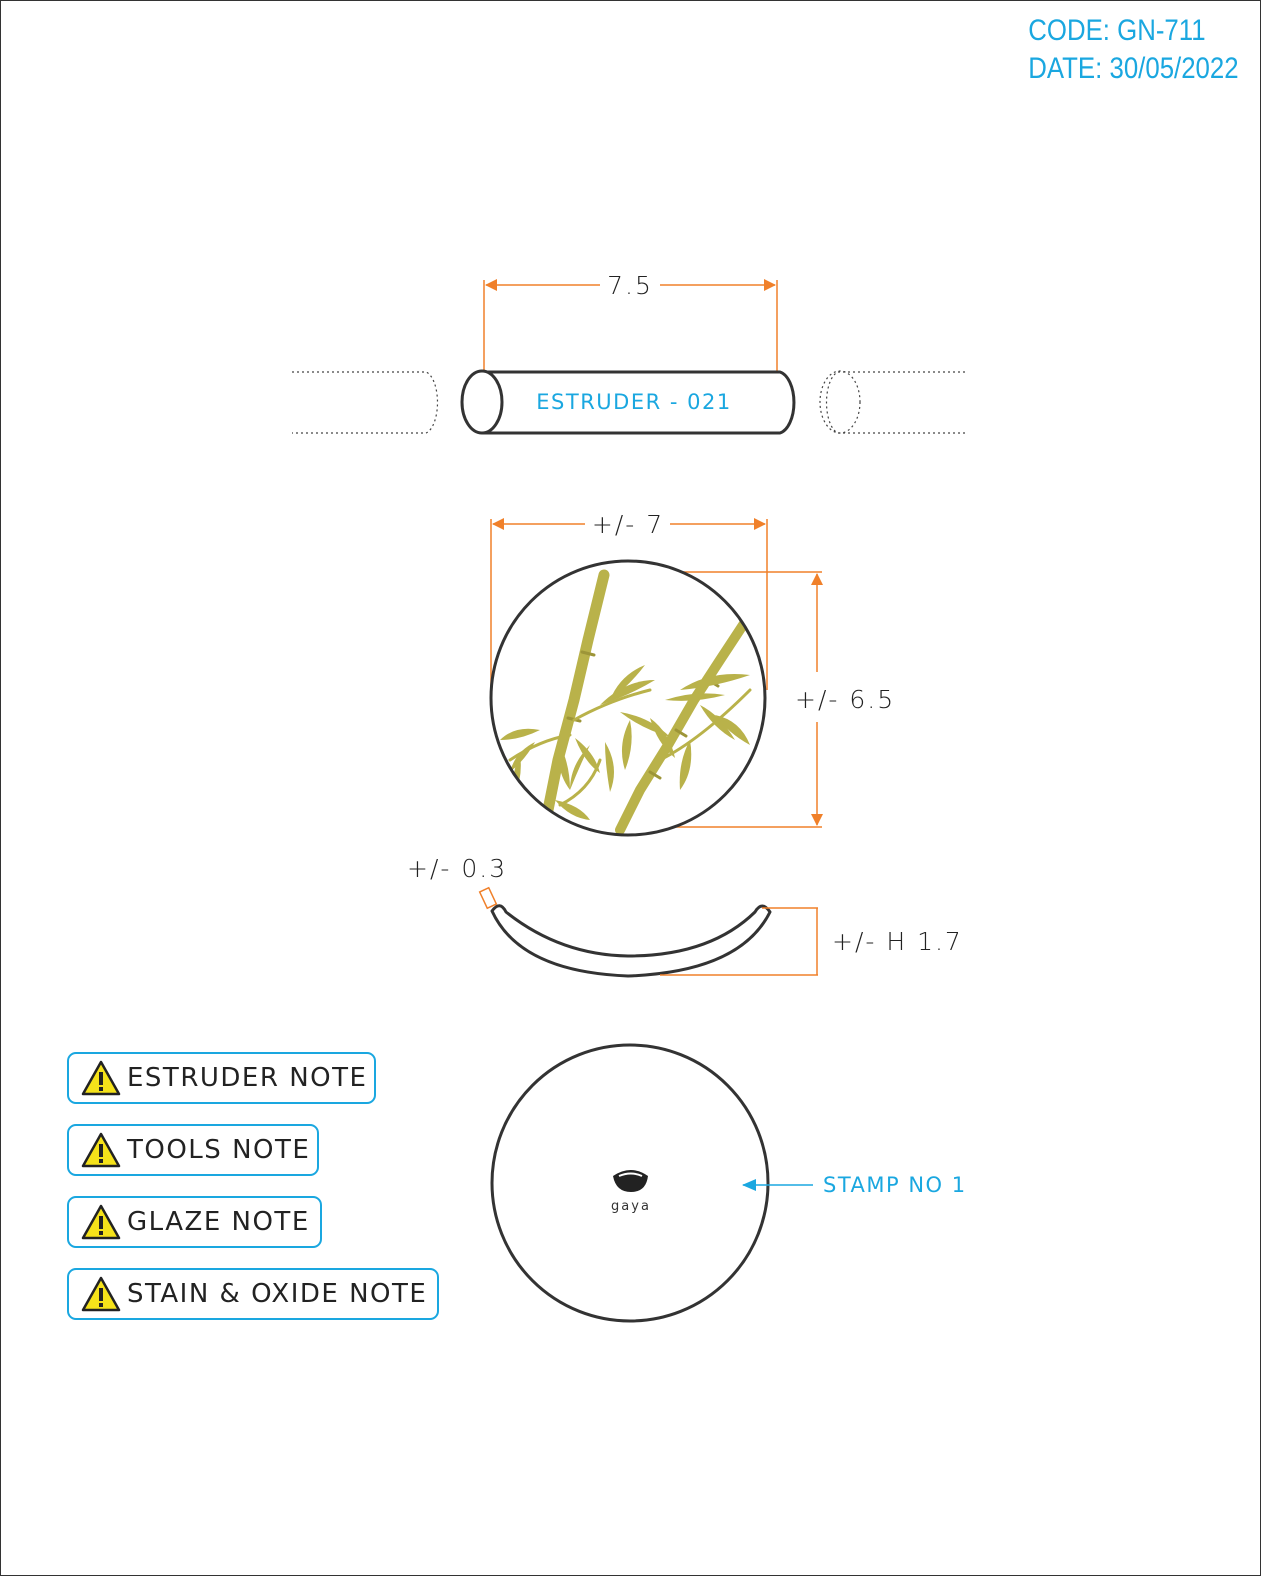  Describe the element at coordinates (482, 402) in the screenshot. I see `extruder-cylinder-end` at that location.